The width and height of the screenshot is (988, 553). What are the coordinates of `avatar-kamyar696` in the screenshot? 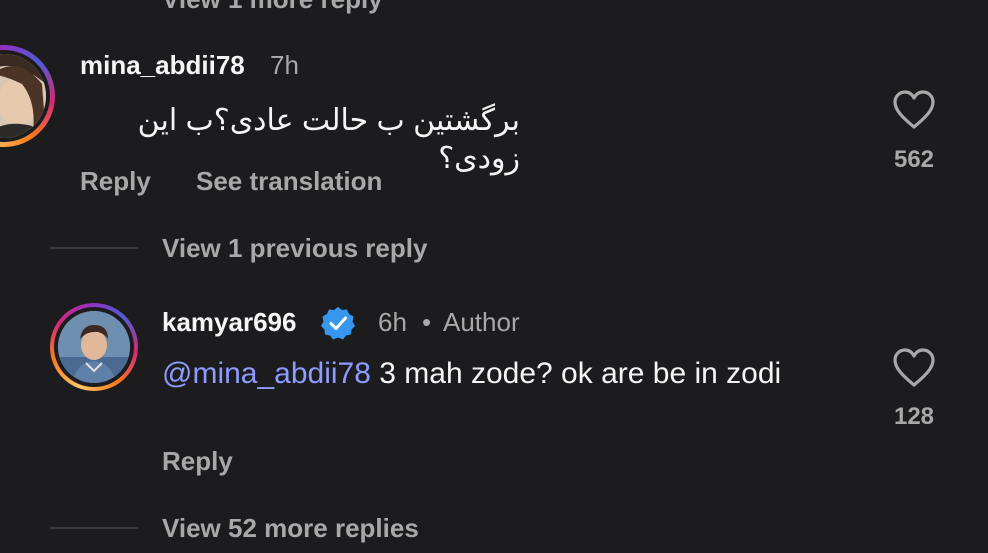 It's located at (94, 347).